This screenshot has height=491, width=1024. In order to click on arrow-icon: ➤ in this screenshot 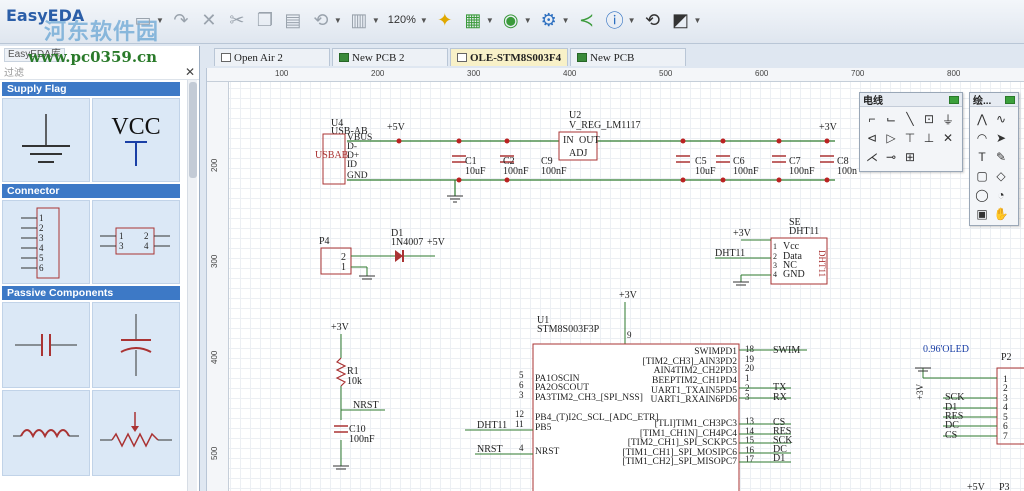, I will do `click(1001, 138)`.